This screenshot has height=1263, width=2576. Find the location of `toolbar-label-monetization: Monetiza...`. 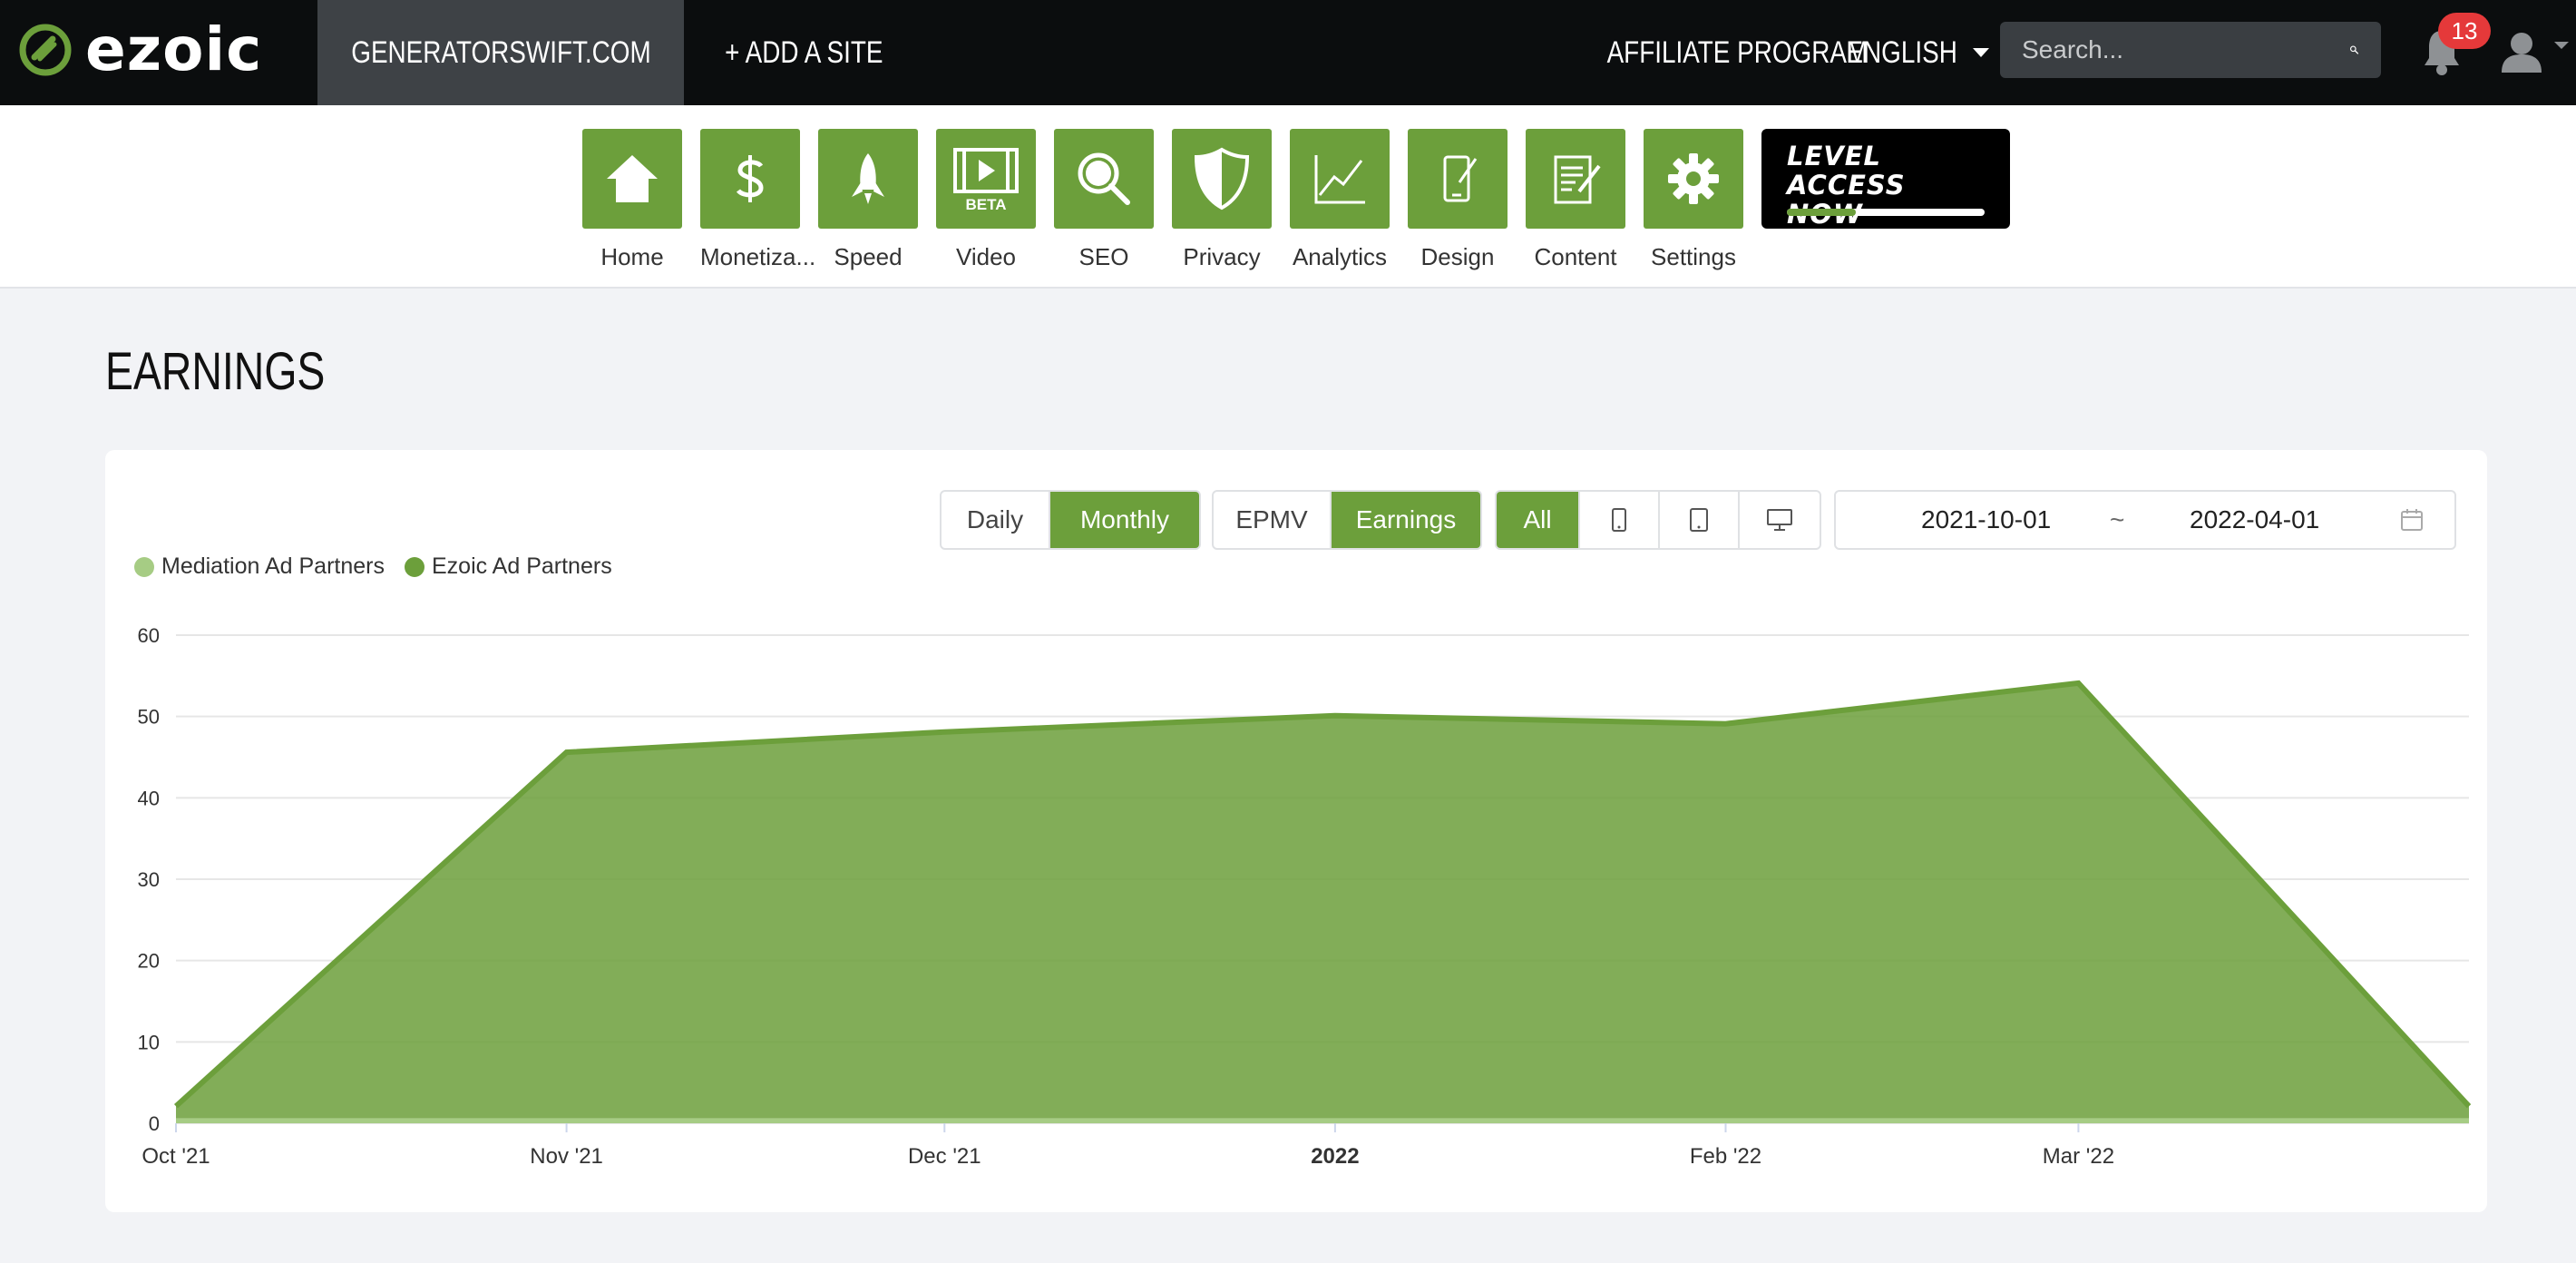

toolbar-label-monetization: Monetiza... is located at coordinates (758, 256).